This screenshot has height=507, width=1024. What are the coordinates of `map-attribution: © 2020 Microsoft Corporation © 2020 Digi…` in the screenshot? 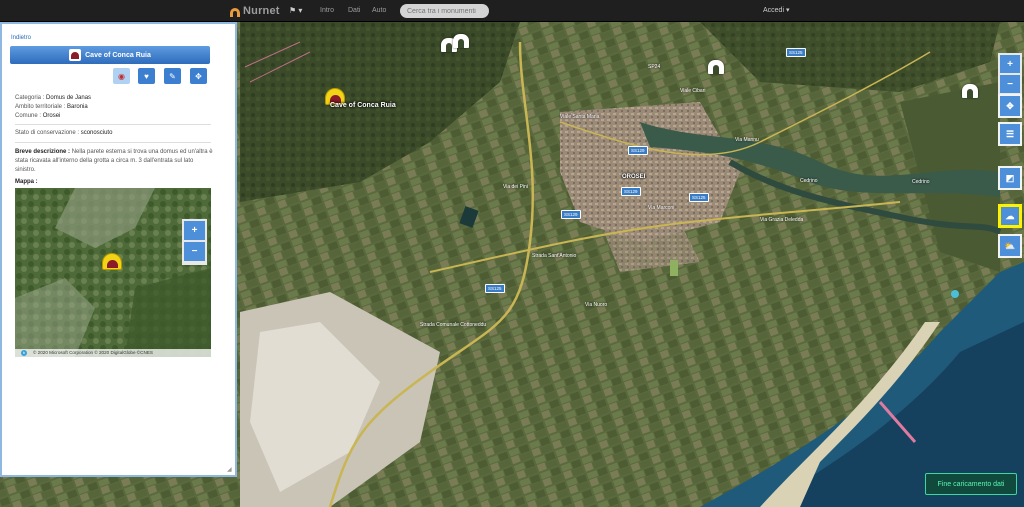 It's located at (113, 353).